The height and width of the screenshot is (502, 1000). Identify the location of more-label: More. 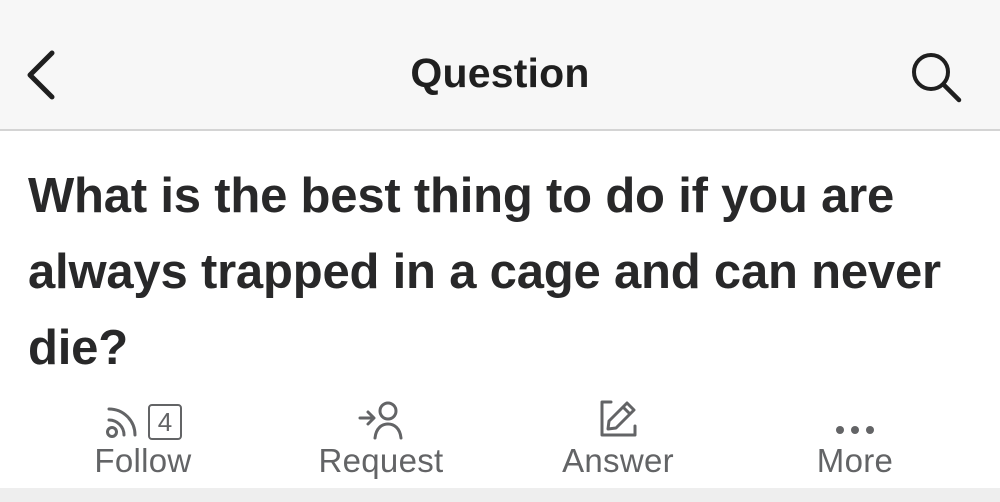
(855, 460).